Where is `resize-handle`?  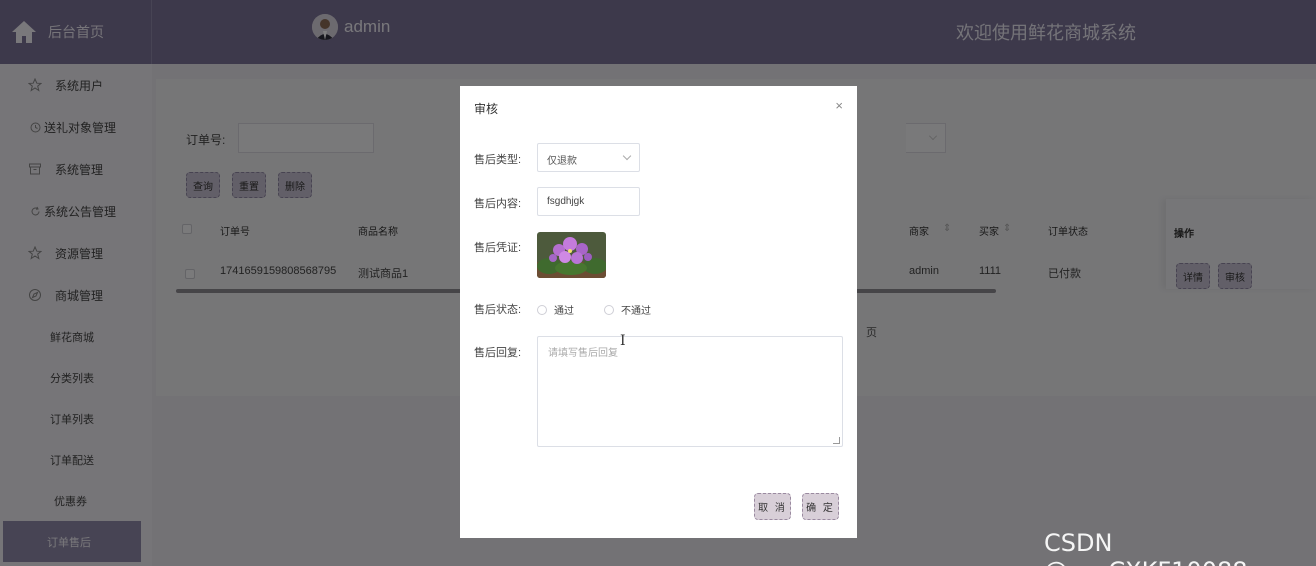
resize-handle is located at coordinates (836, 440).